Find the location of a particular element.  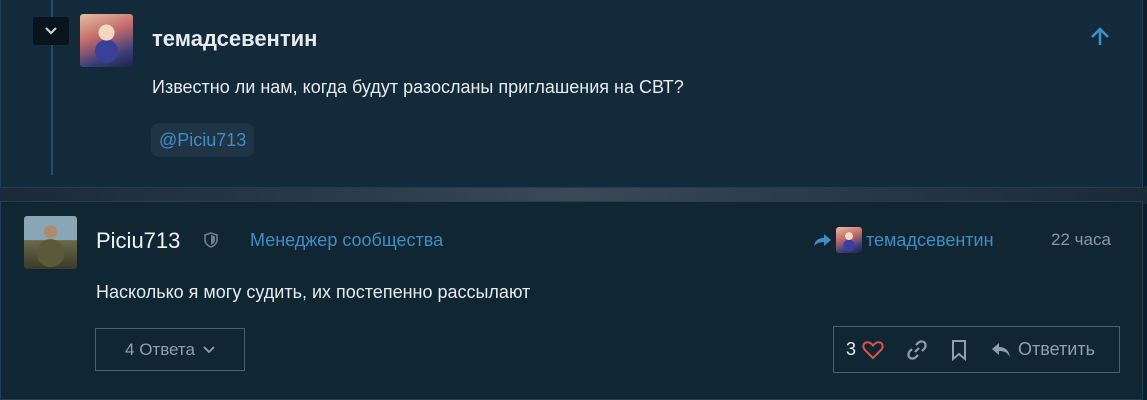

reply-button: Ответить is located at coordinates (1042, 349).